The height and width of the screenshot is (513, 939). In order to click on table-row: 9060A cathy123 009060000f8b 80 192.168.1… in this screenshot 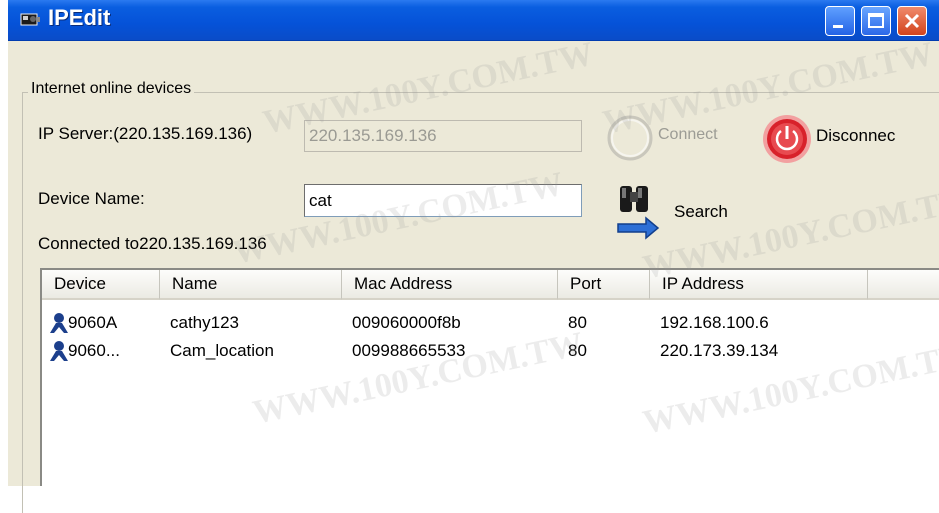, I will do `click(490, 324)`.